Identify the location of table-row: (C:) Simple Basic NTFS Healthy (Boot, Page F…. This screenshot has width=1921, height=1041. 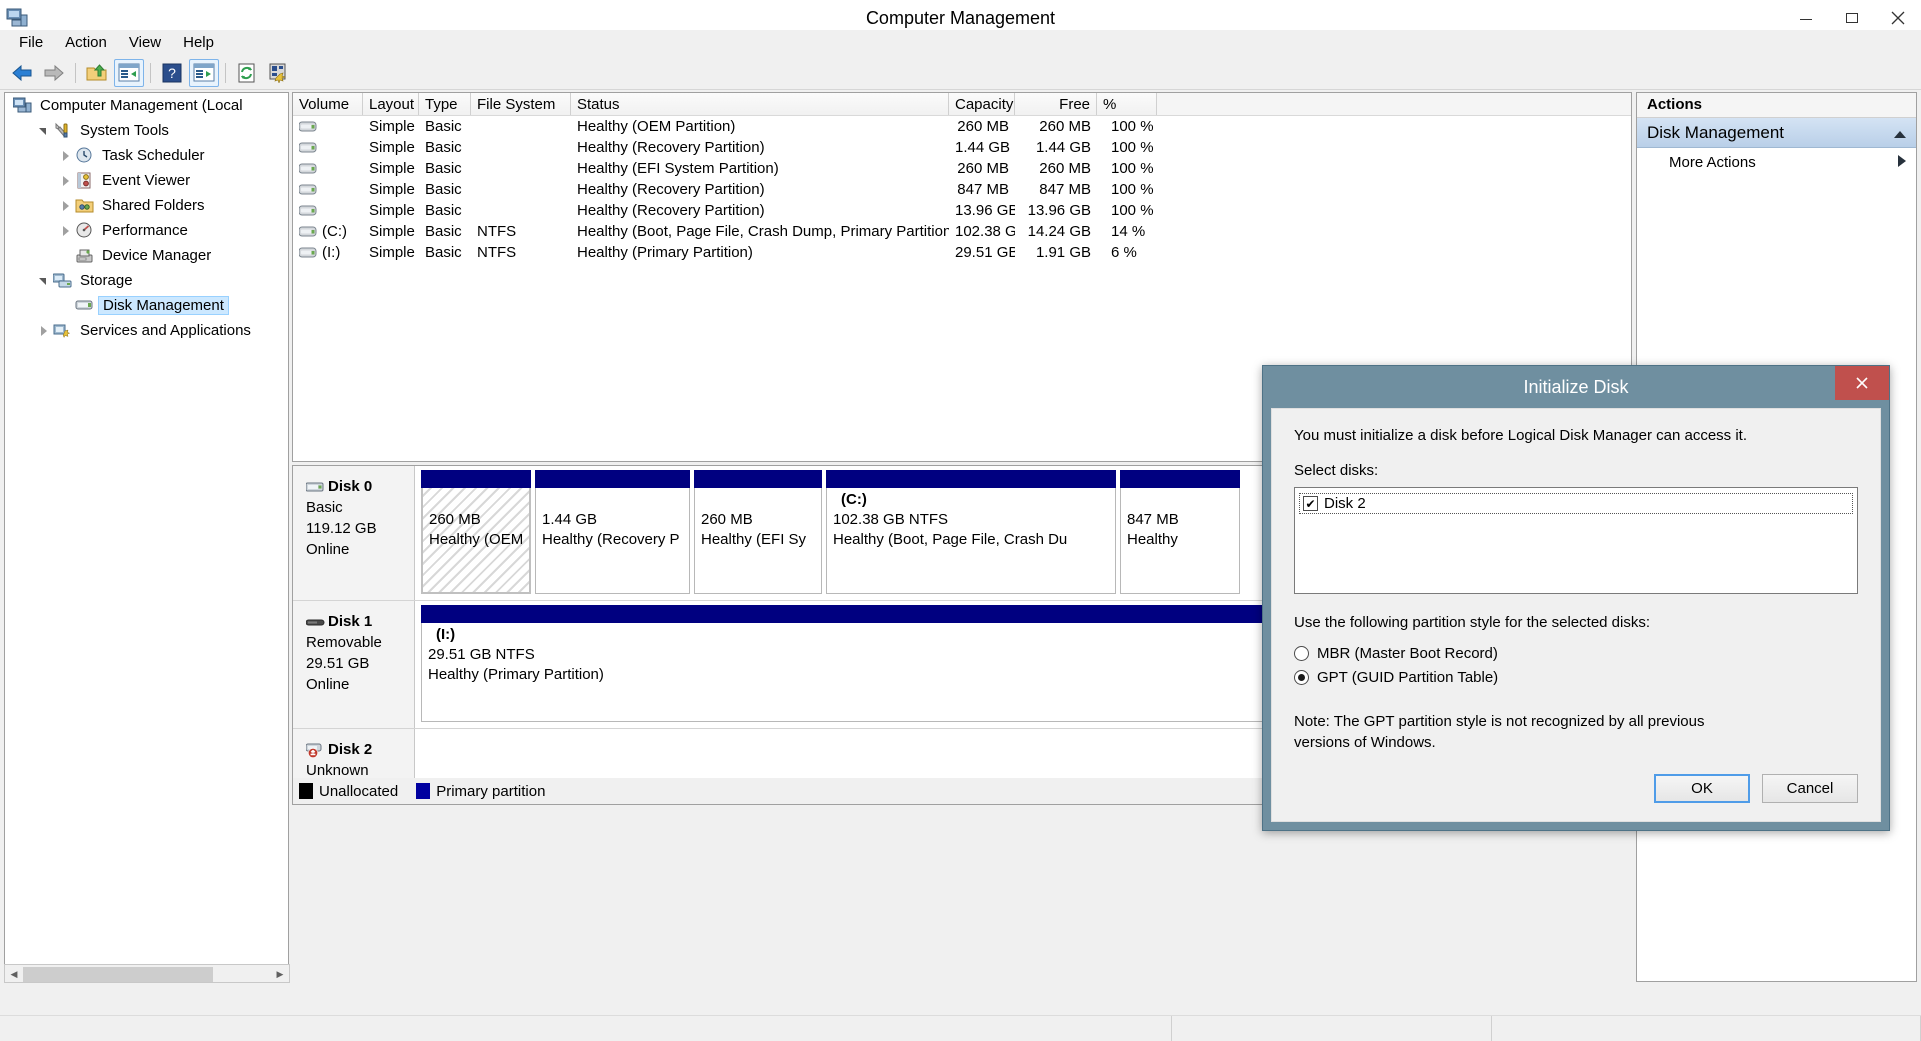
(962, 231).